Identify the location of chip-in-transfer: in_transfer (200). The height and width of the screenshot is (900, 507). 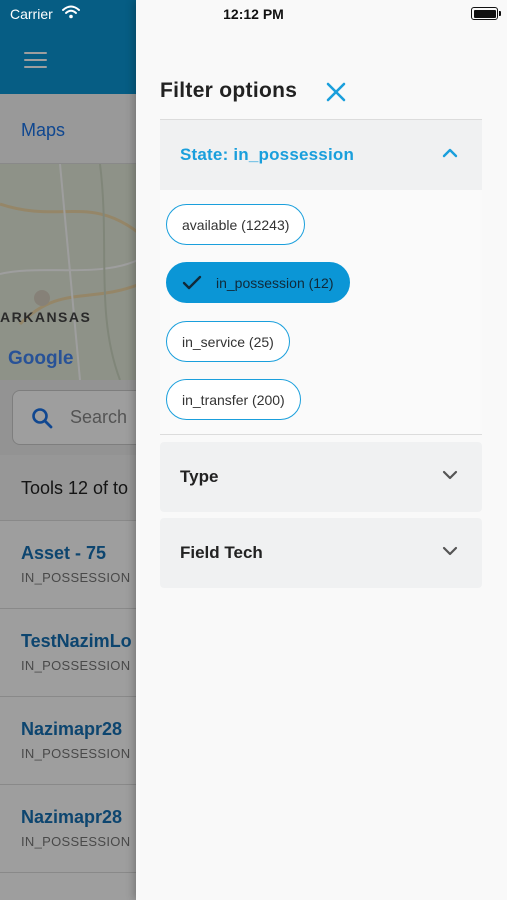
(233, 399).